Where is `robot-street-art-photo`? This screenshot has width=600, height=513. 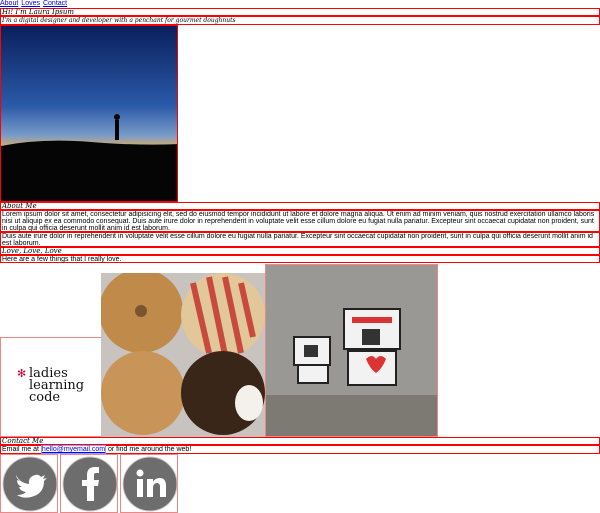 robot-street-art-photo is located at coordinates (351, 350).